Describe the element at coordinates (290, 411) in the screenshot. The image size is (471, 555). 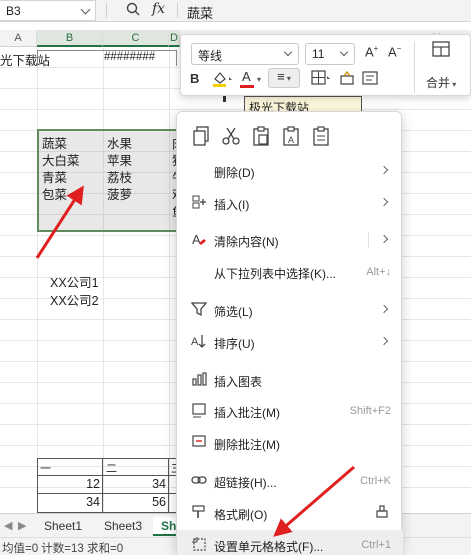
I see `menu-item-insert-comment: 插入批注(M) Shift+F2` at that location.